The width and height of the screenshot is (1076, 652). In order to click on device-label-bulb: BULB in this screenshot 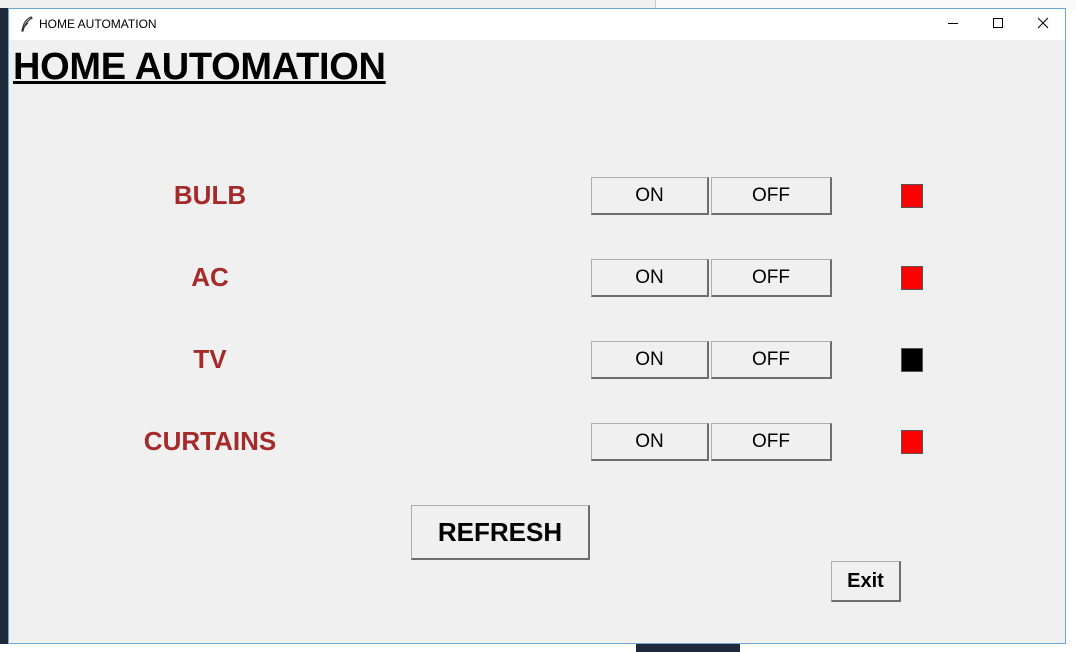, I will do `click(210, 195)`.